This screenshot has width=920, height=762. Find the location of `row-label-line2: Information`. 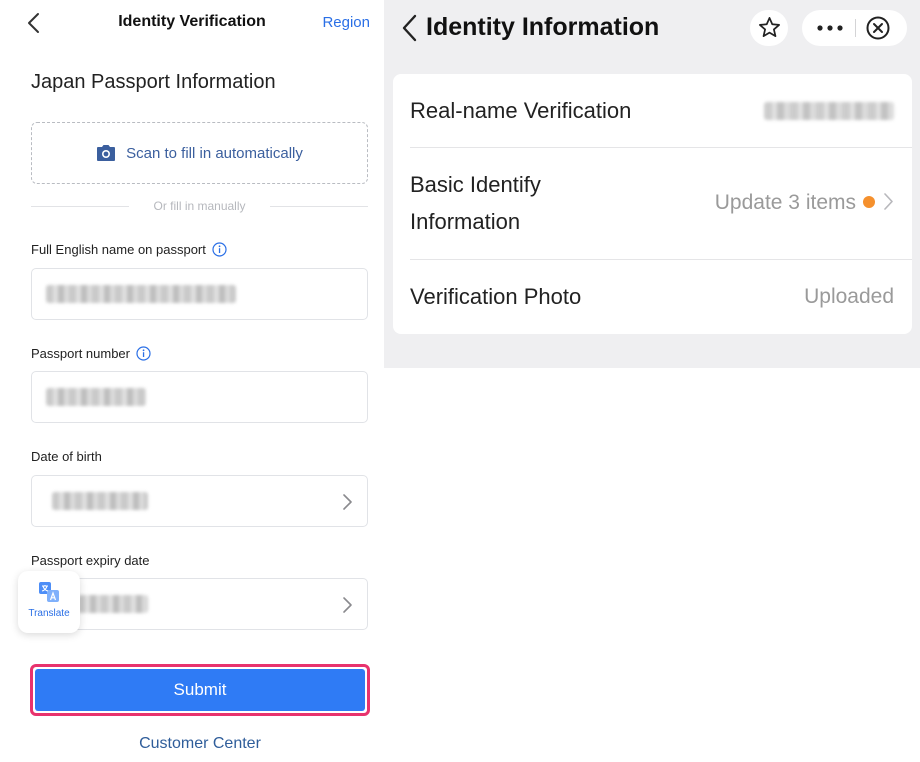

row-label-line2: Information is located at coordinates (465, 221).